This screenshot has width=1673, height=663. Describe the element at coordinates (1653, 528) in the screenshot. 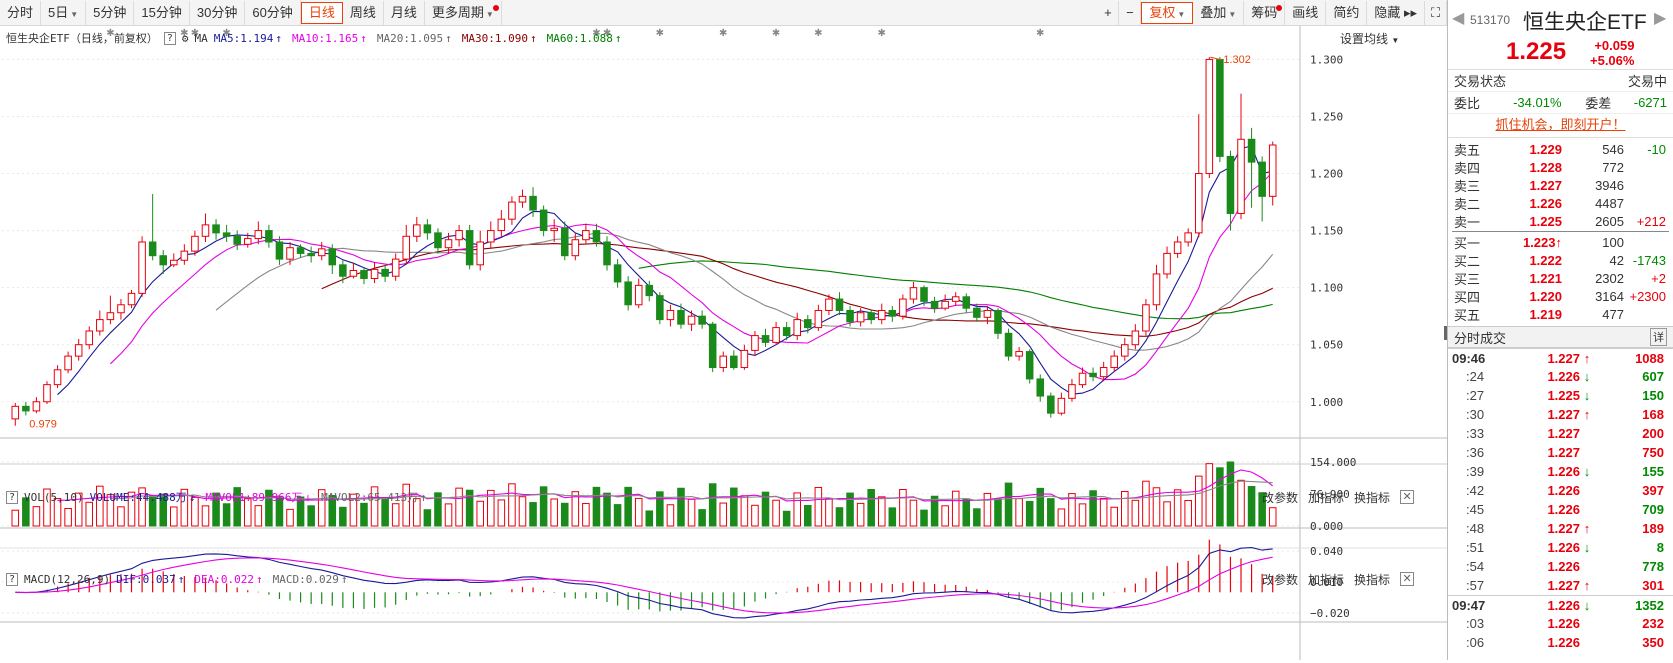

I see `tick-volume: 189` at that location.